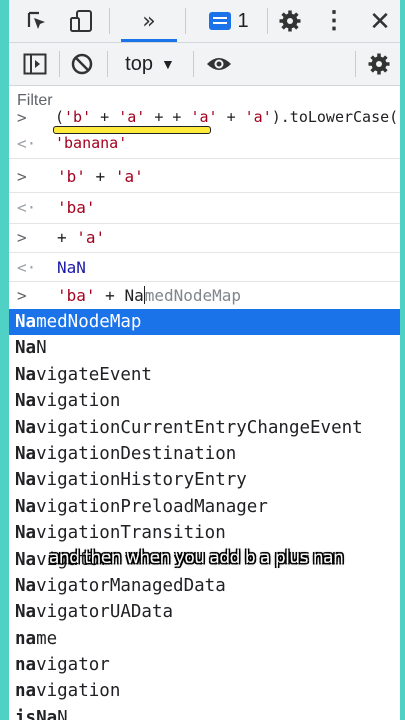 This screenshot has height=720, width=405. What do you see at coordinates (94, 374) in the screenshot?
I see `autocomplete-rest: vigateEvent` at bounding box center [94, 374].